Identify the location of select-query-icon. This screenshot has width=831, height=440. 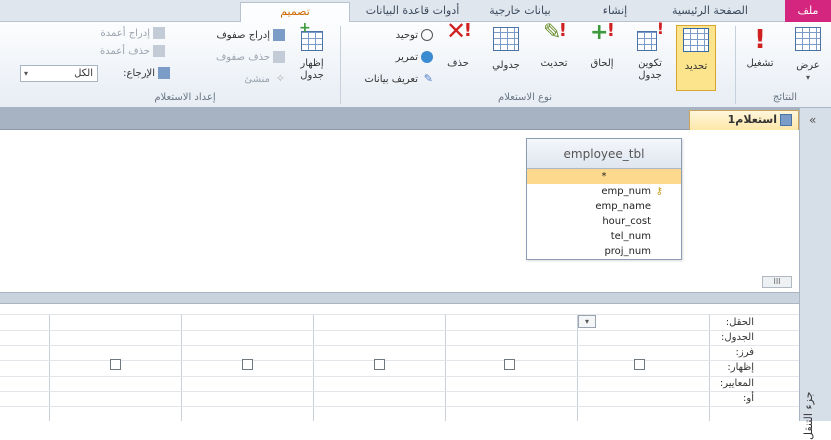
(696, 43).